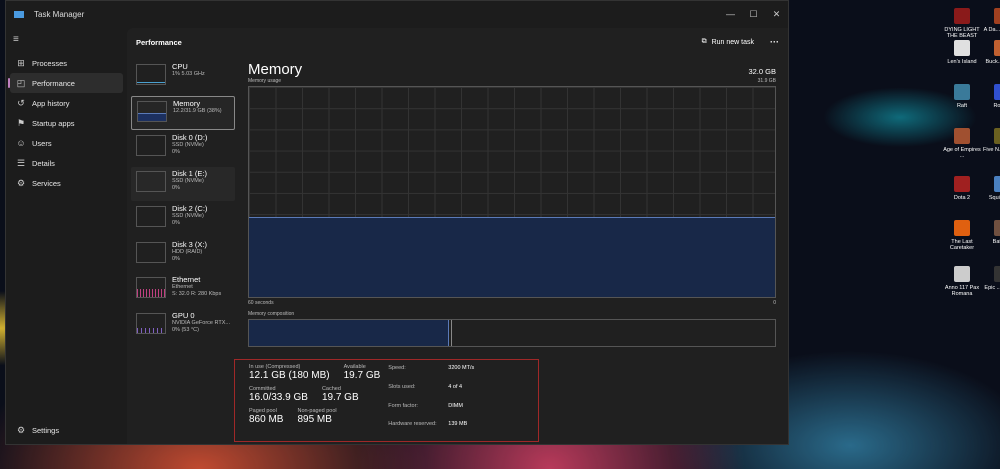 Image resolution: width=1000 pixels, height=469 pixels. What do you see at coordinates (451, 333) in the screenshot?
I see `composition-separator` at bounding box center [451, 333].